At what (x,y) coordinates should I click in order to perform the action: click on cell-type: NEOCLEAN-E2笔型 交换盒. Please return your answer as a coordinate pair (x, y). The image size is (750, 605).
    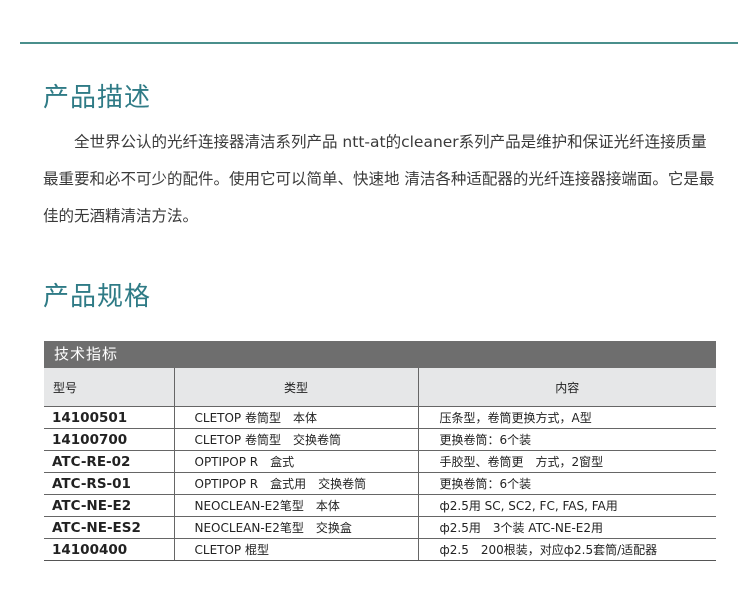
    Looking at the image, I should click on (296, 527).